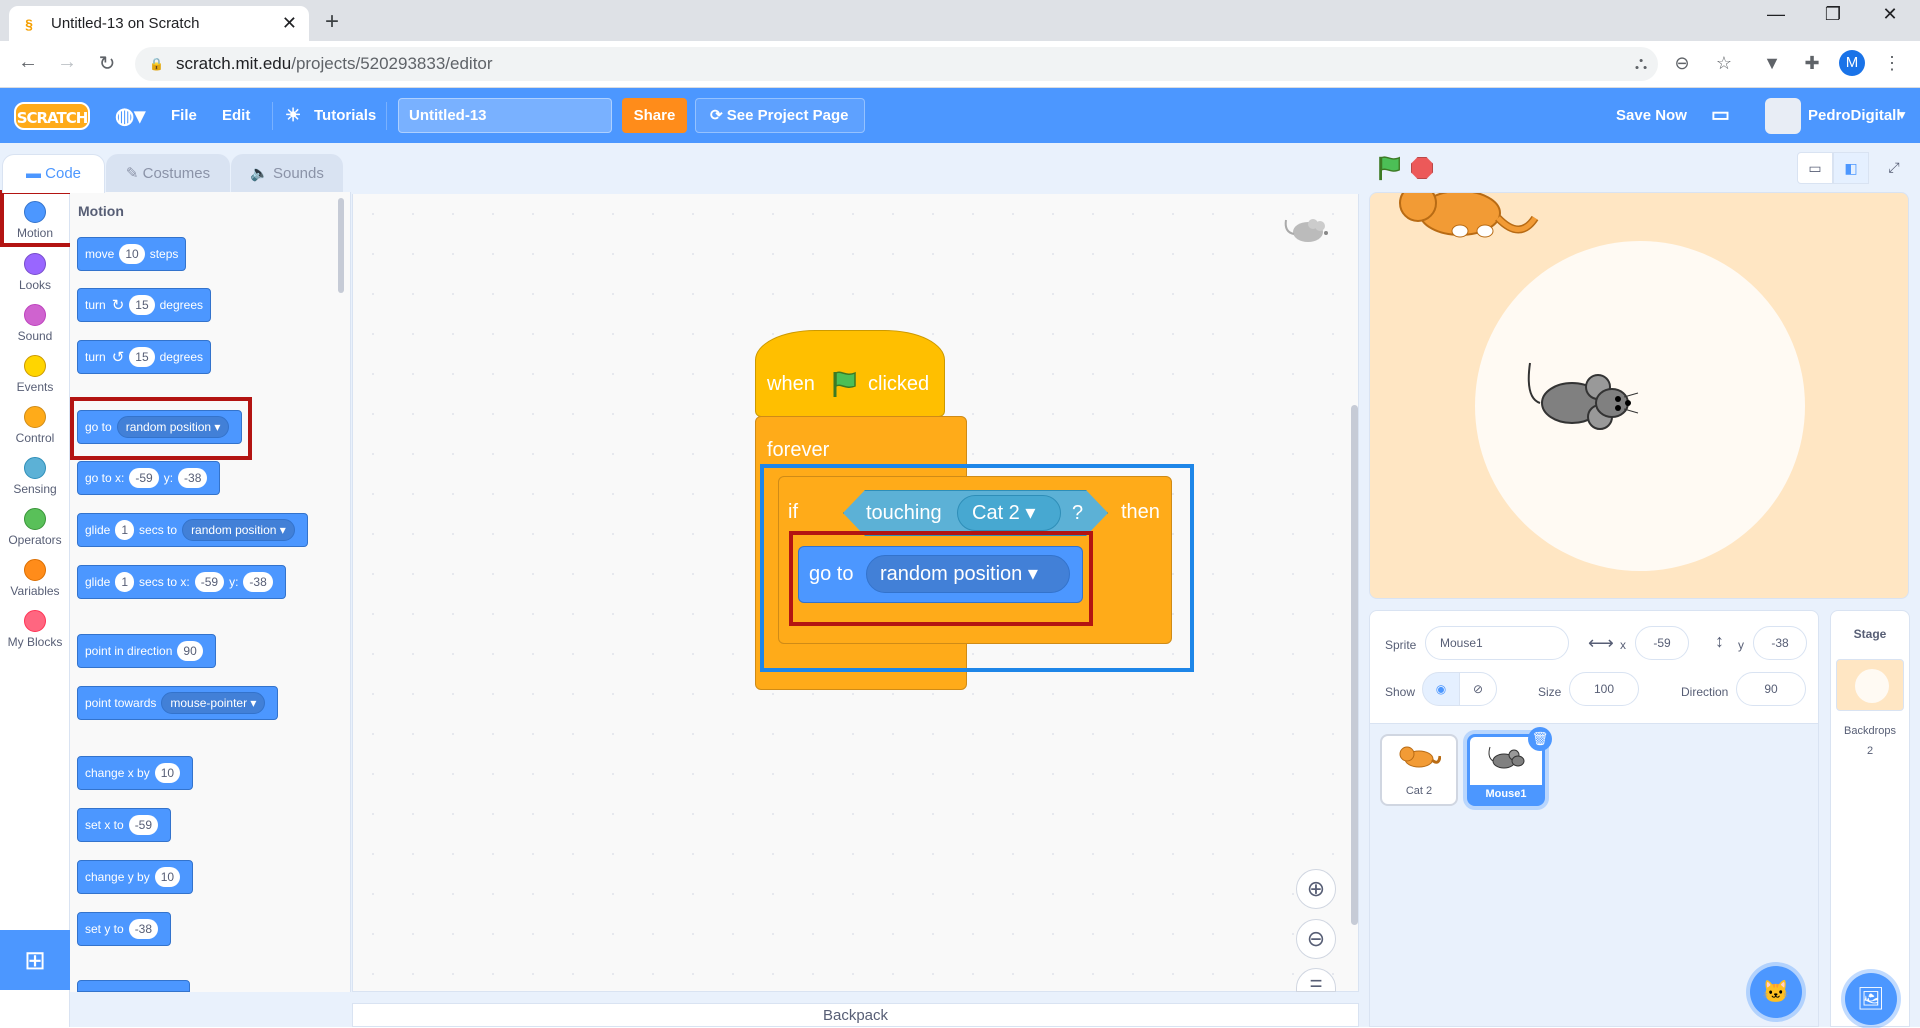  Describe the element at coordinates (1890, 14) in the screenshot. I see `window-close-icon: ✕` at that location.